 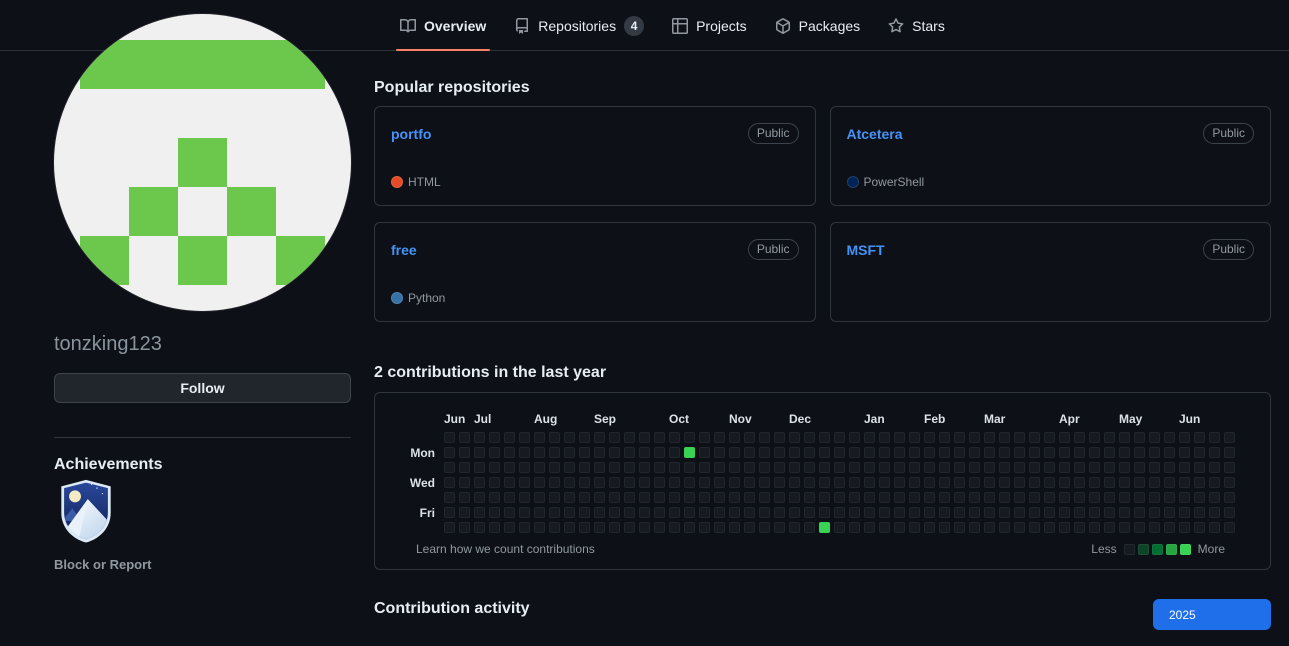 I want to click on achievement-badge-icon, so click(x=86, y=511).